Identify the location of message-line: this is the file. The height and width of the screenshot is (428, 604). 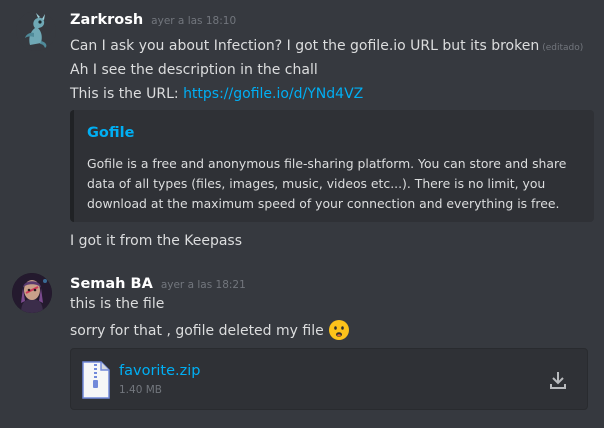
(117, 304).